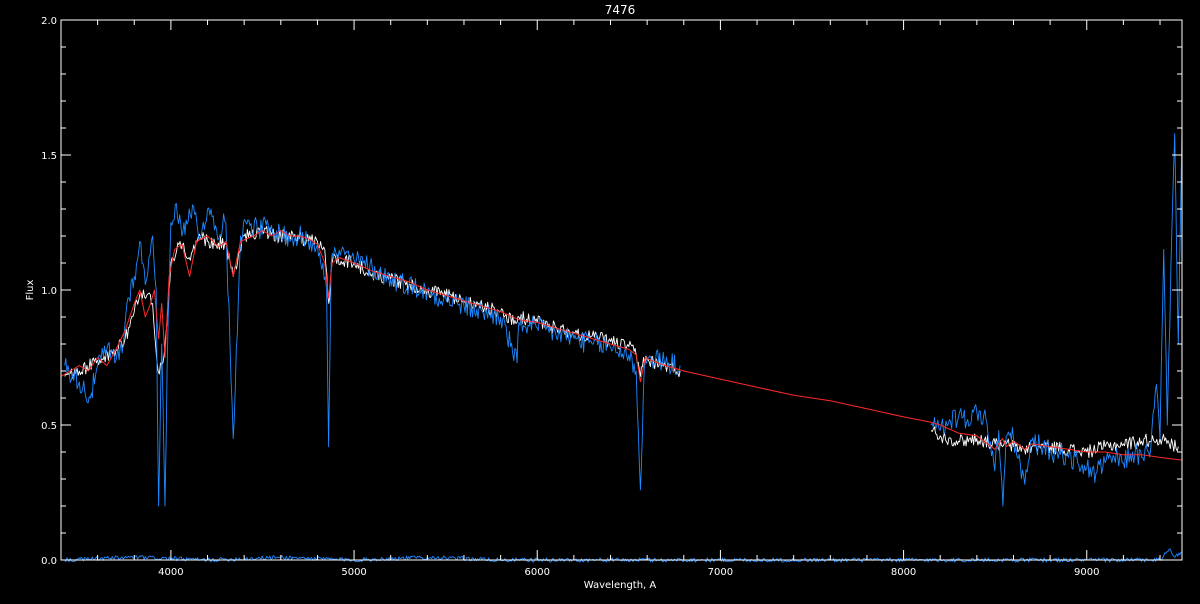  Describe the element at coordinates (49, 156) in the screenshot. I see `y-tick-label: 1.5` at that location.